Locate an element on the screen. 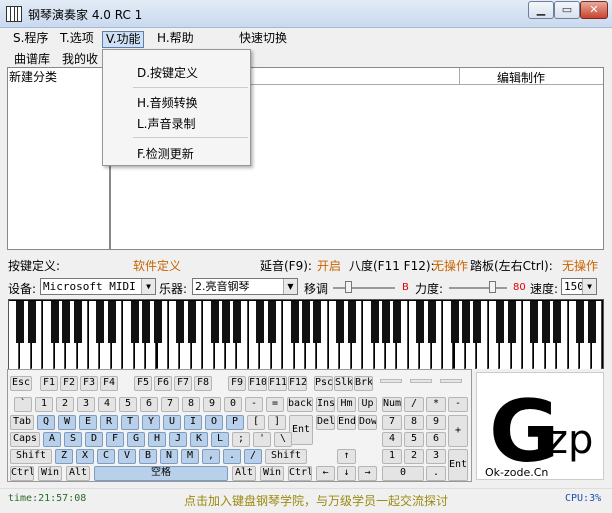  key: End is located at coordinates (346, 422).